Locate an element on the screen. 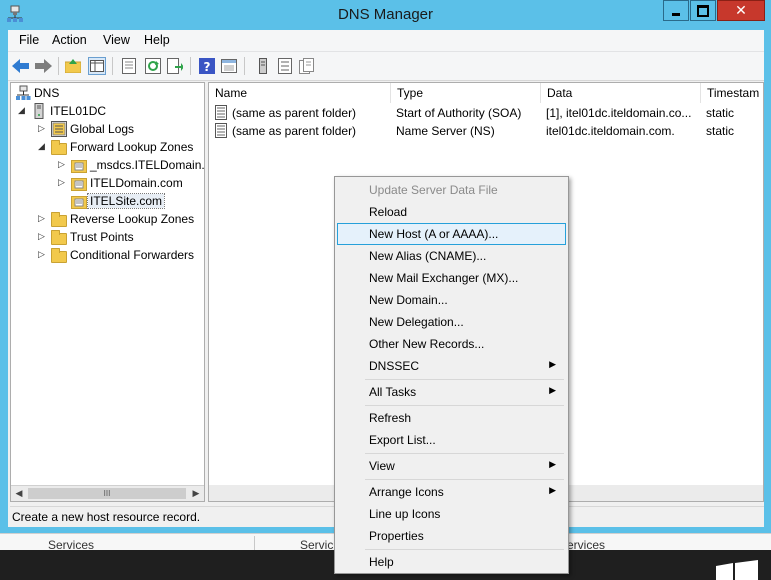 The image size is (771, 580). refresh-icon is located at coordinates (153, 66).